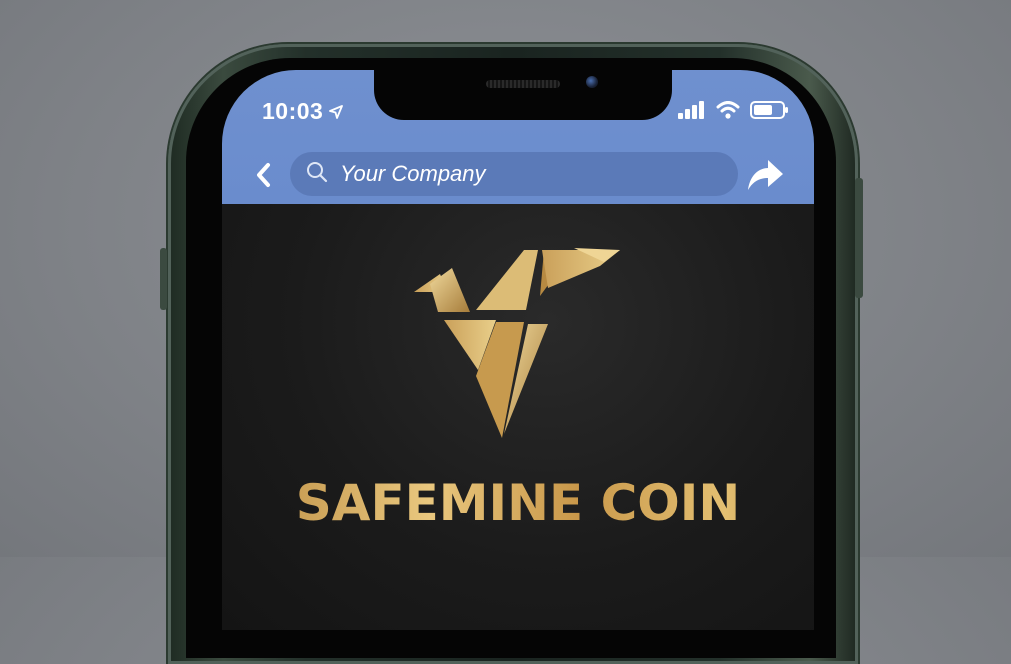  I want to click on side-button, so click(859, 238).